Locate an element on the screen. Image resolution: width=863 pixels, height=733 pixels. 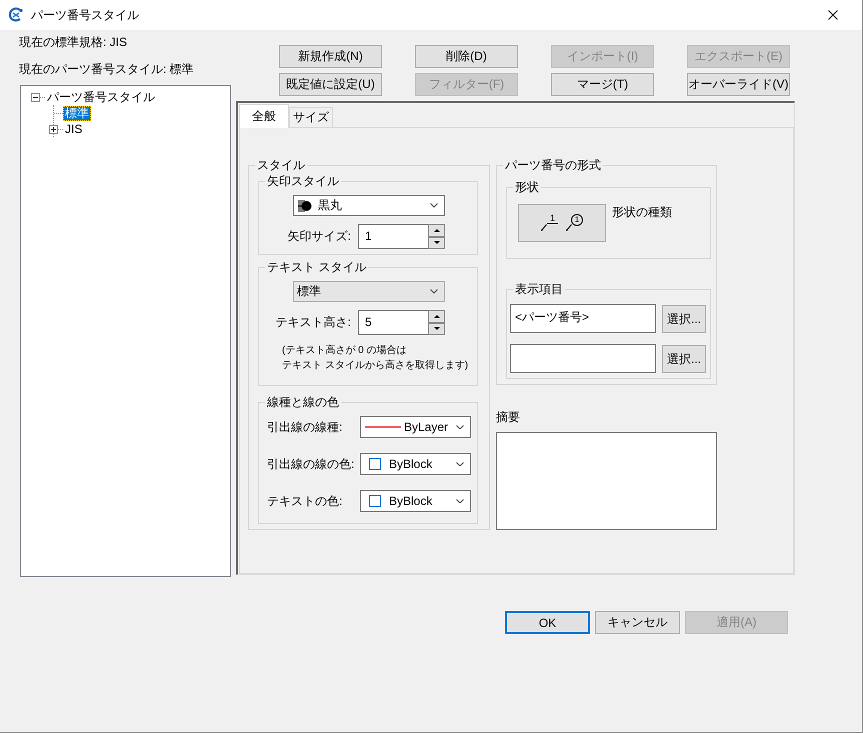
action-button: 既定値に設定(U) is located at coordinates (330, 84).